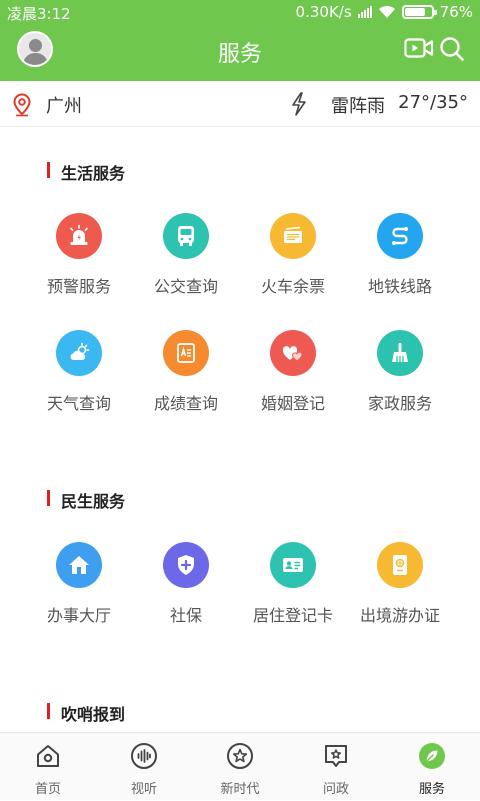 This screenshot has height=801, width=480. What do you see at coordinates (79, 285) in the screenshot?
I see `service-label: 预警服务` at bounding box center [79, 285].